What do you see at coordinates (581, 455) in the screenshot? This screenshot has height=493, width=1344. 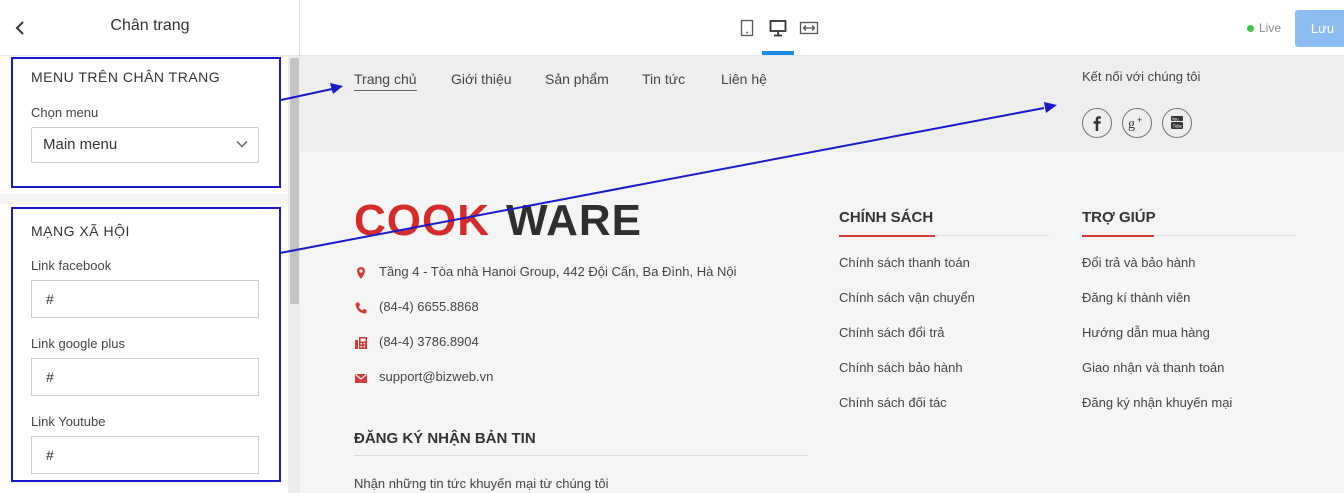 I see `newsletter-heading-line` at bounding box center [581, 455].